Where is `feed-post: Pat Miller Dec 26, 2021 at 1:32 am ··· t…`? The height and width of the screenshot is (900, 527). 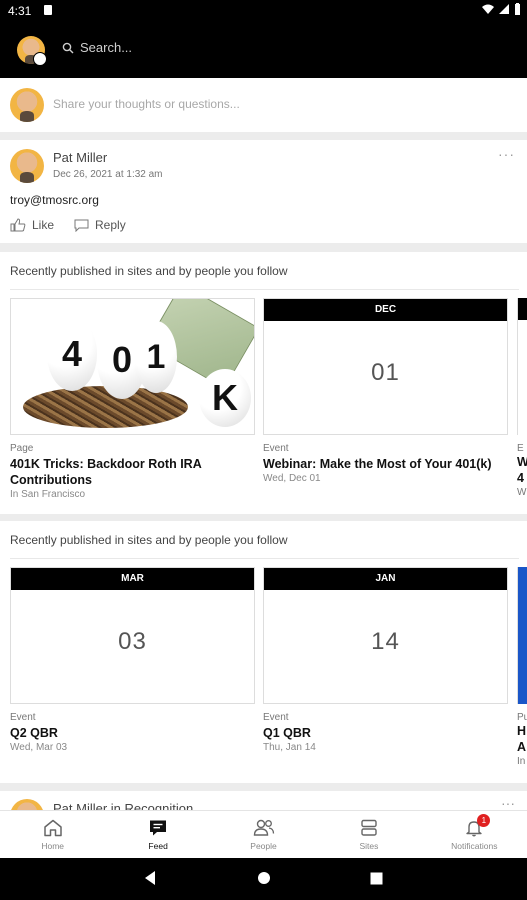 feed-post: Pat Miller Dec 26, 2021 at 1:32 am ··· t… is located at coordinates (263, 191).